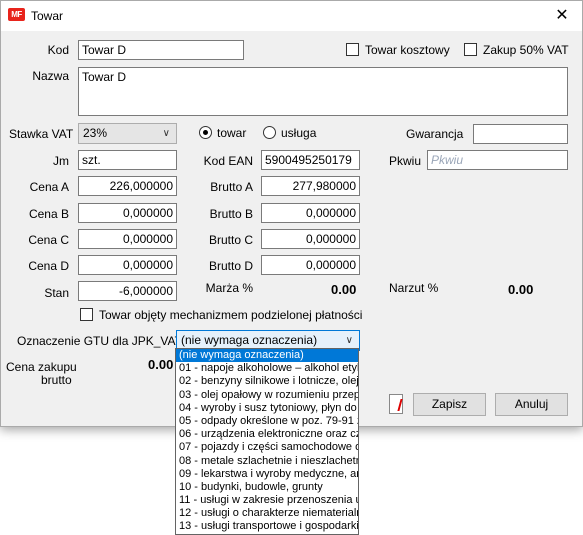  I want to click on gtu-option: 13 - usługi transportowe i gospodarki n, so click(267, 526).